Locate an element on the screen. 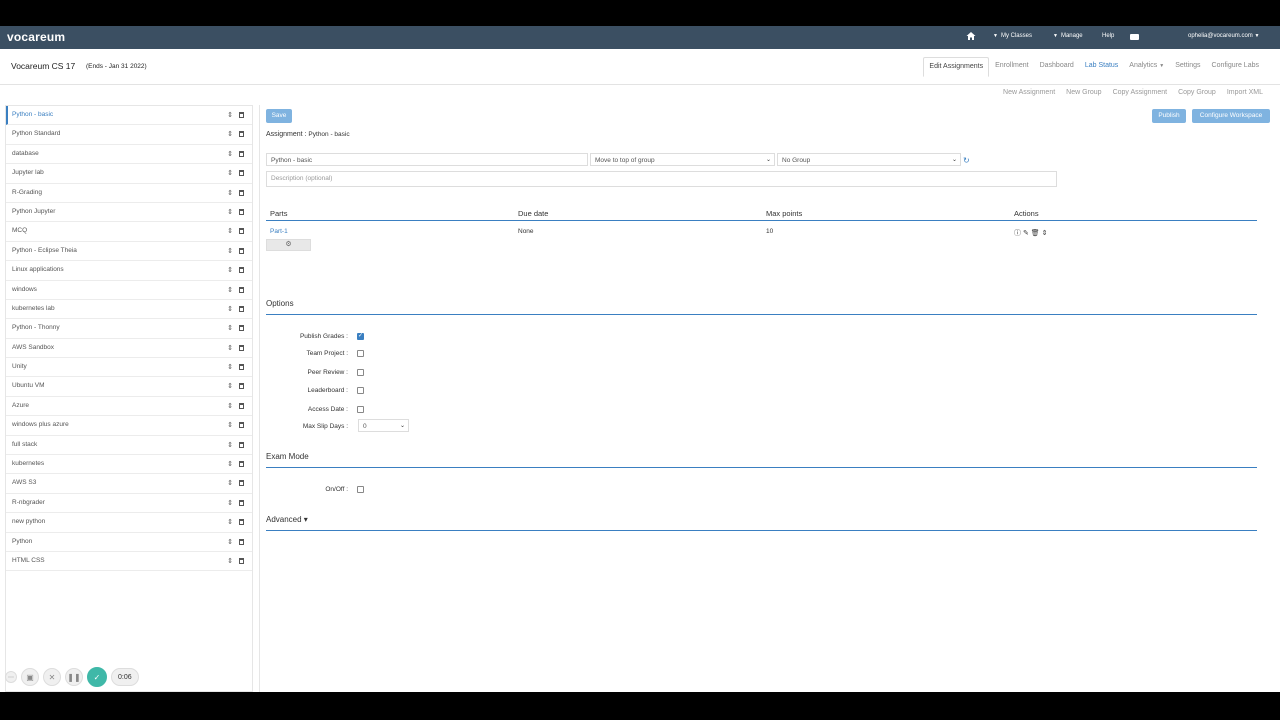  tab-analytics: Analytics ▼ is located at coordinates (1146, 67).